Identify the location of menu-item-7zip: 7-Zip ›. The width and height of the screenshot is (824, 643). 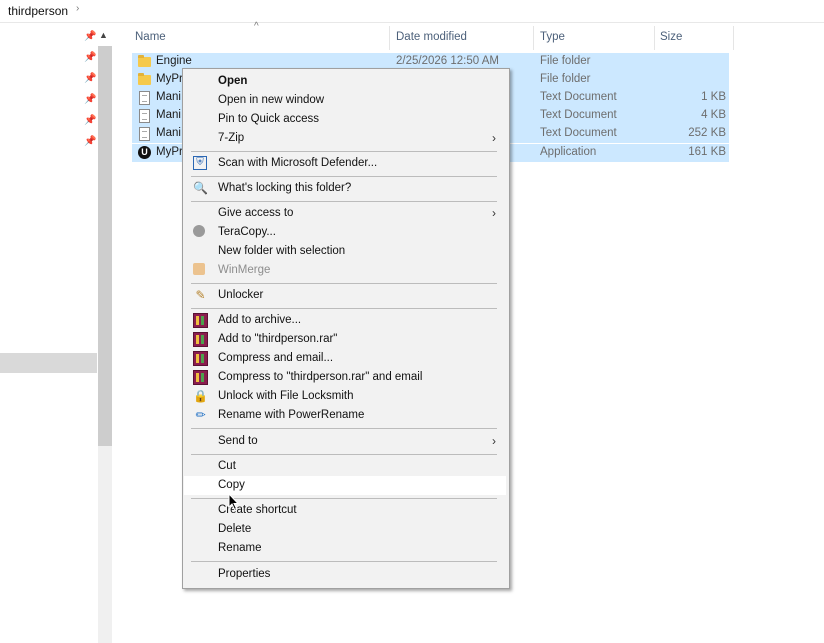
(345, 138).